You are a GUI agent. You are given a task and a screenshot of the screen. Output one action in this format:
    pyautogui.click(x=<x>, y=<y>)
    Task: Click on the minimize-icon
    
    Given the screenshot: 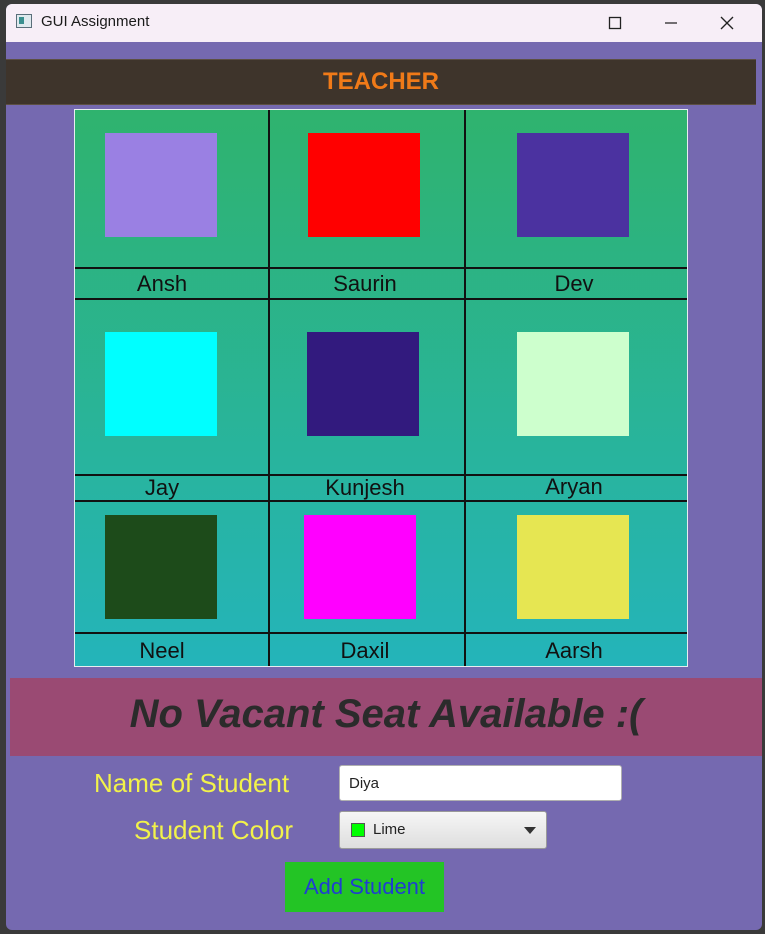 What is the action you would take?
    pyautogui.click(x=671, y=23)
    